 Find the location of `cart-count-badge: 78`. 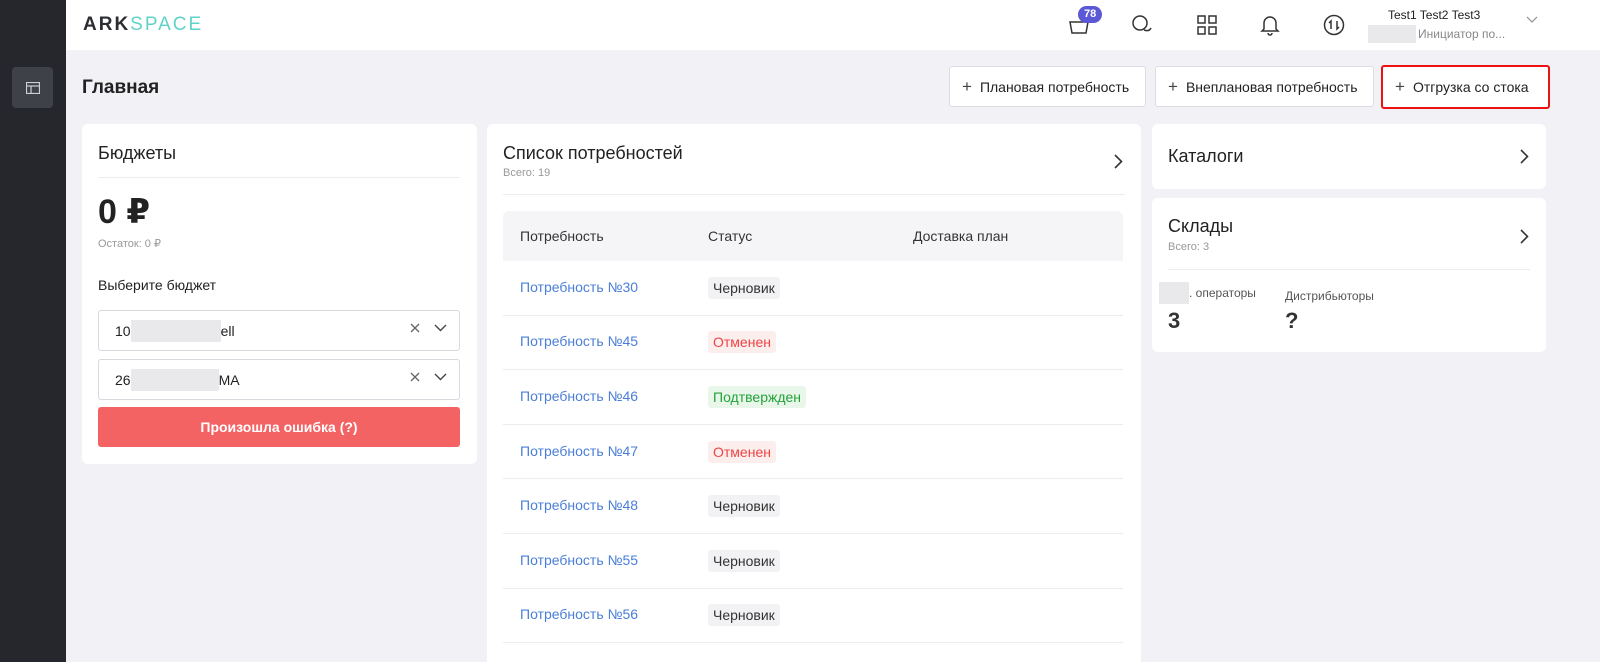

cart-count-badge: 78 is located at coordinates (1090, 14).